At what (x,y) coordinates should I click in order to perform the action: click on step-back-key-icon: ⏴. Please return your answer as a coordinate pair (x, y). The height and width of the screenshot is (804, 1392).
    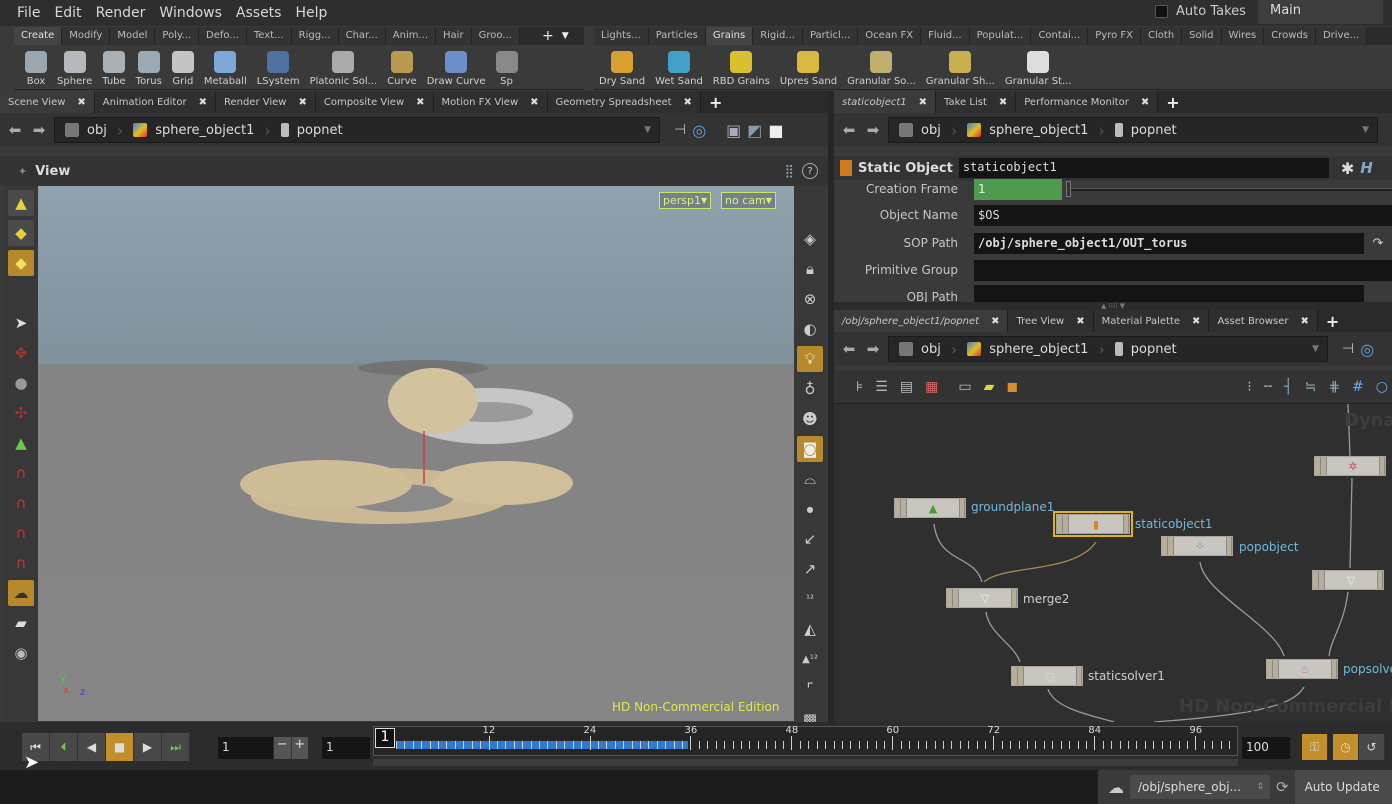
    Looking at the image, I should click on (64, 747).